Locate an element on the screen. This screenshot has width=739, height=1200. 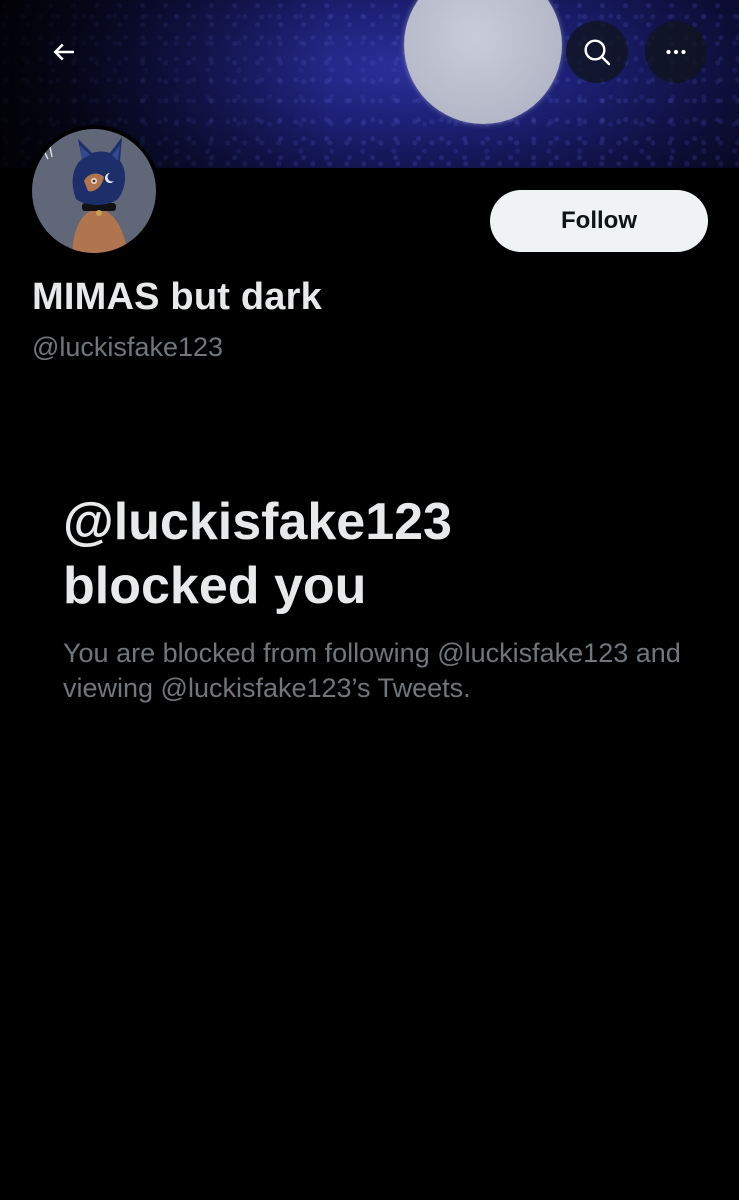
avatar is located at coordinates (94, 191).